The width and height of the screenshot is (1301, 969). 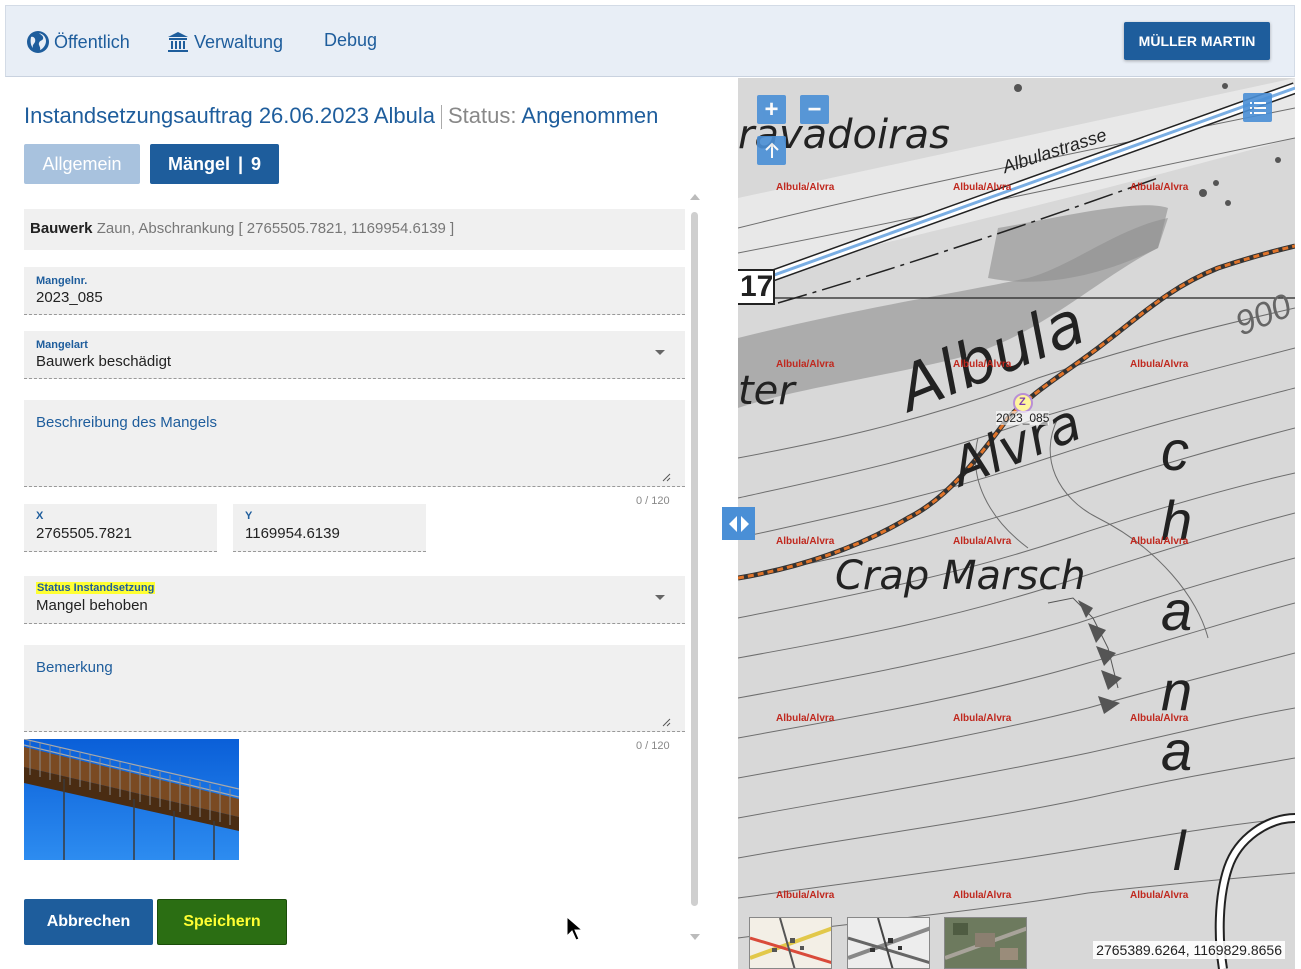 What do you see at coordinates (92, 605) in the screenshot?
I see `repair-status-value: Mangel behoben` at bounding box center [92, 605].